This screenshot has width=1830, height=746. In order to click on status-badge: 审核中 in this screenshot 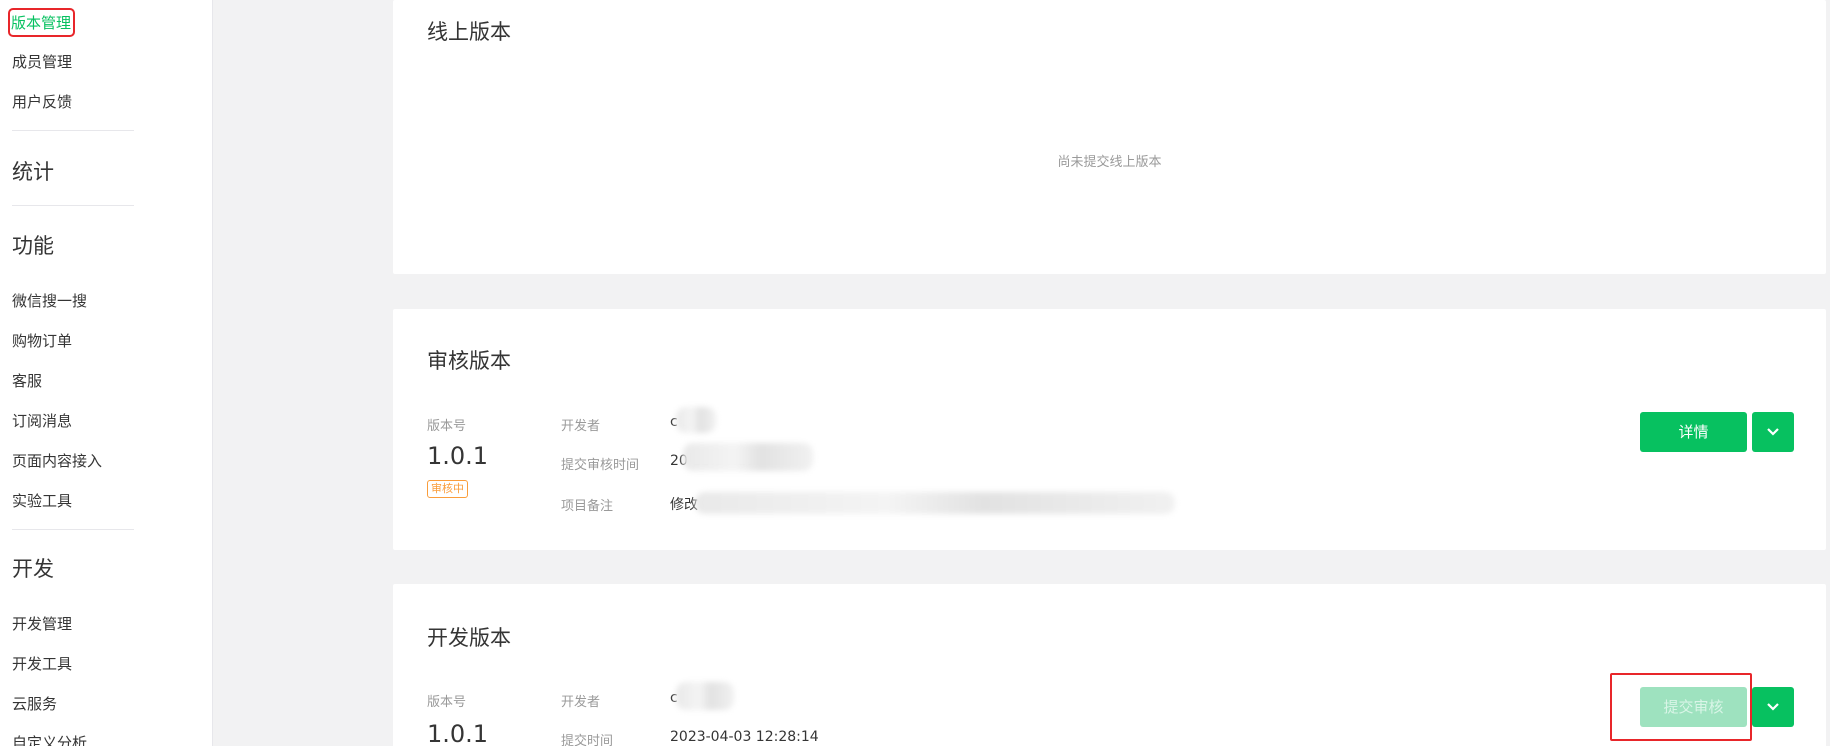, I will do `click(447, 489)`.